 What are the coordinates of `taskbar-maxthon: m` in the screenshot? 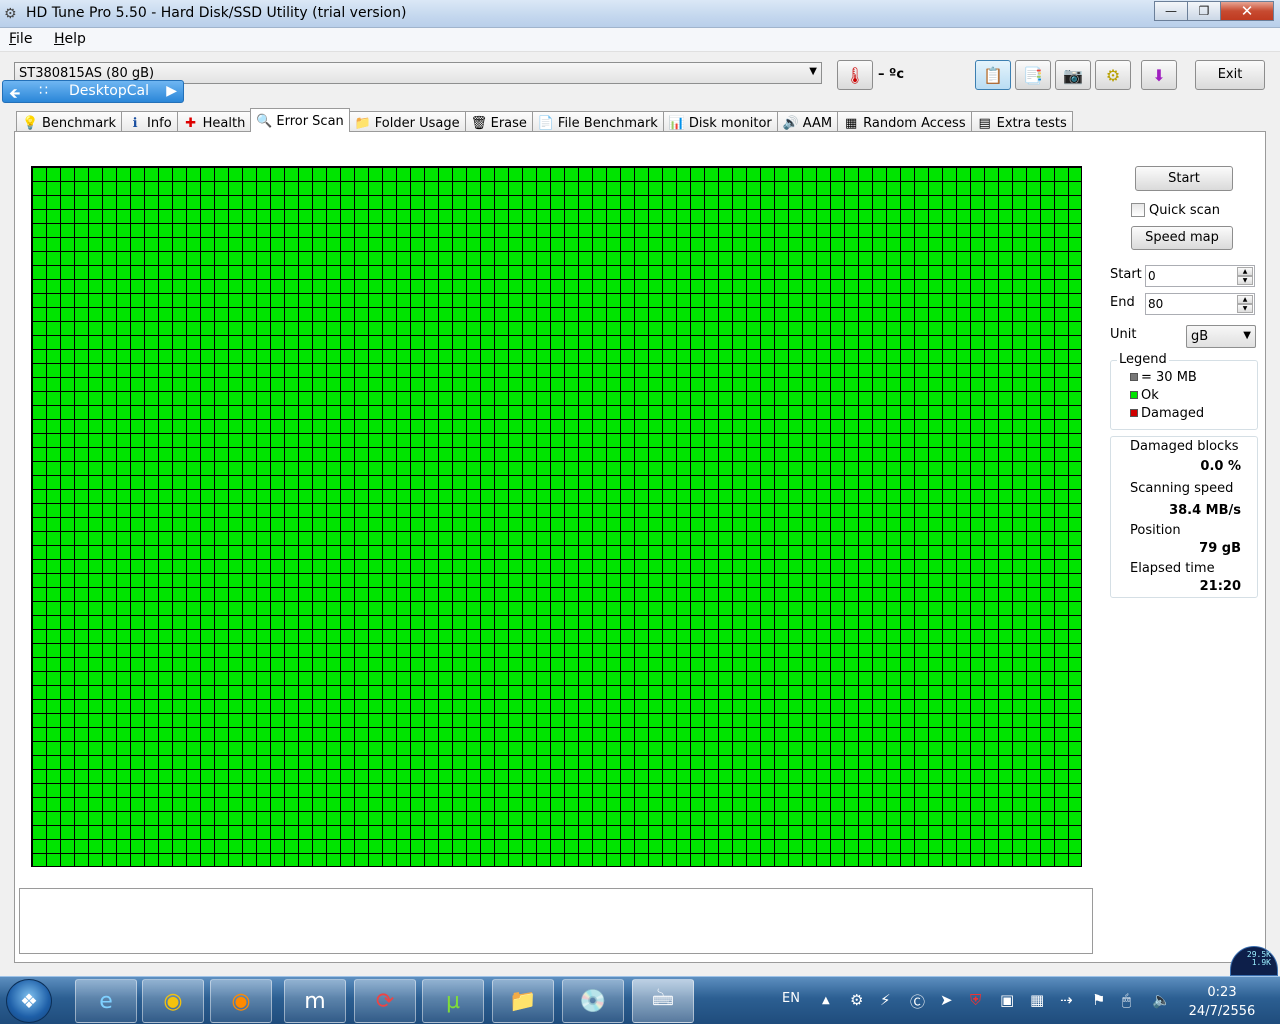 It's located at (315, 1001).